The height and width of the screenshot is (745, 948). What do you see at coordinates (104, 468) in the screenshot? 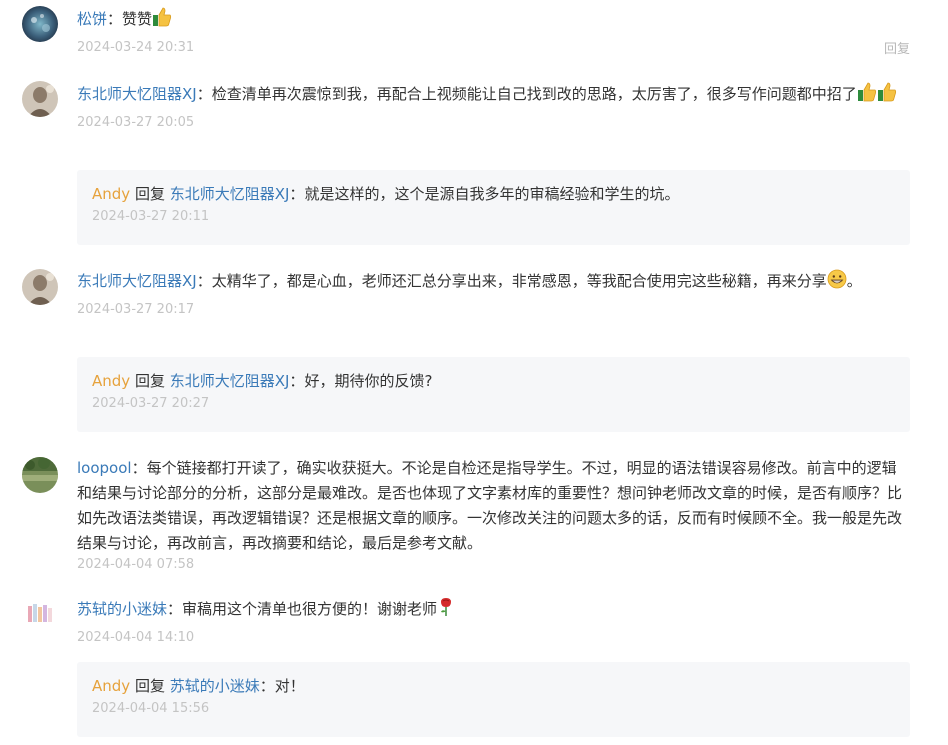
I see `comment-author: loopool` at bounding box center [104, 468].